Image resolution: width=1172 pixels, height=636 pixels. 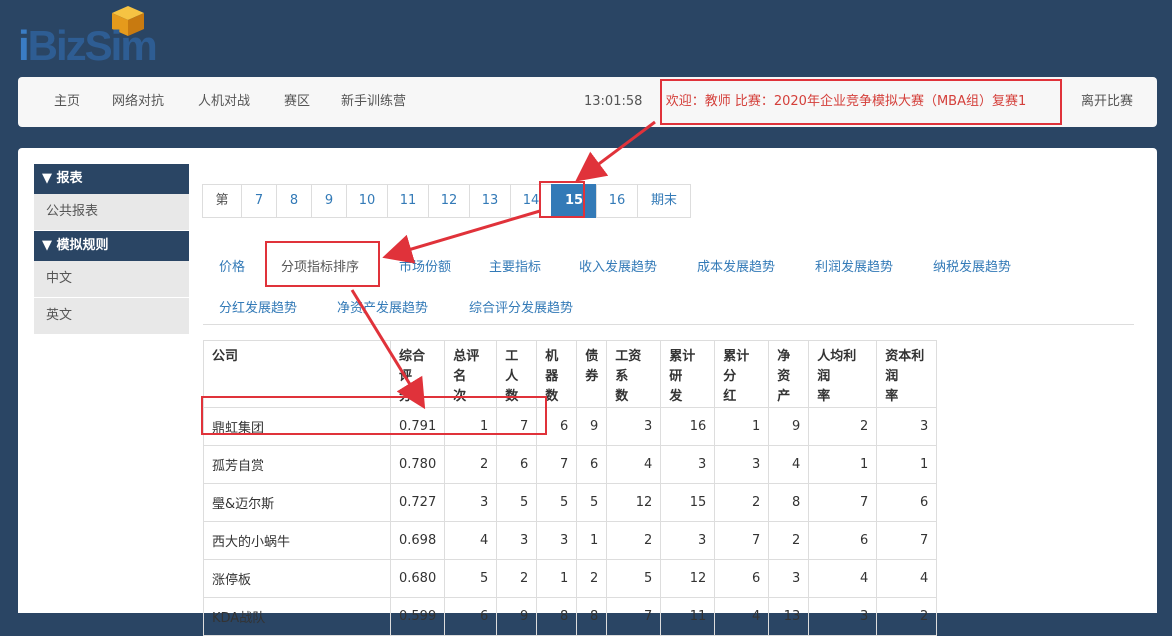 I want to click on table-row: KDA战队 0.599 6 9 8 8 7 11 4 13 3 2, so click(x=570, y=616).